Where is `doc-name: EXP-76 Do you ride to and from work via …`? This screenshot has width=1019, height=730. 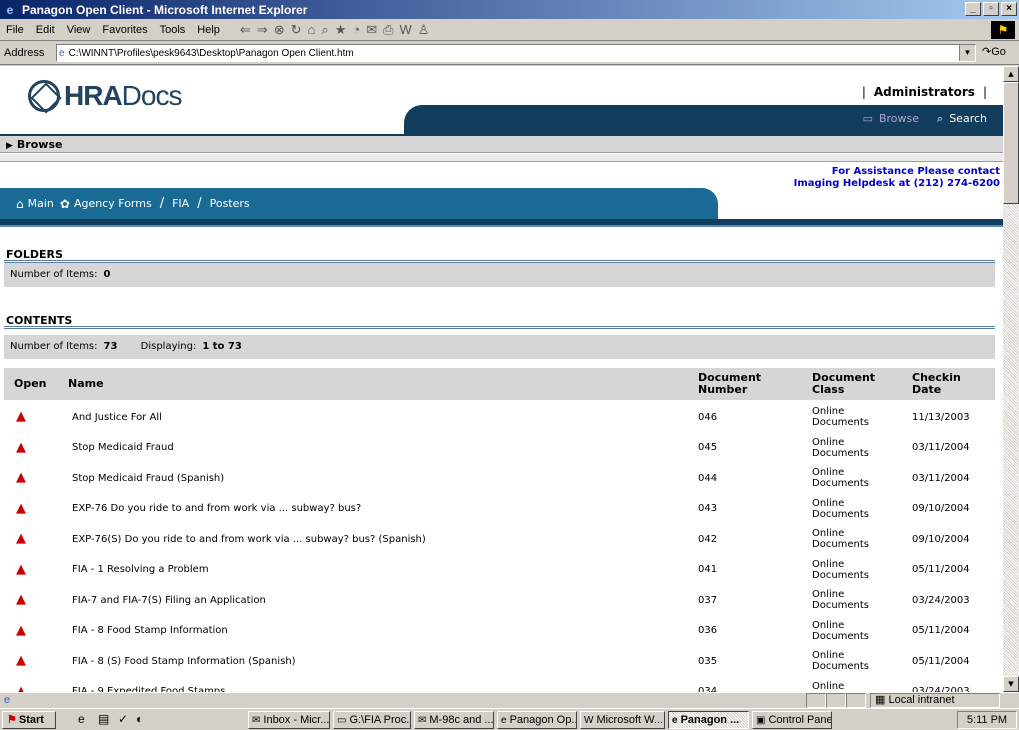
doc-name: EXP-76 Do you ride to and from work via … is located at coordinates (216, 509).